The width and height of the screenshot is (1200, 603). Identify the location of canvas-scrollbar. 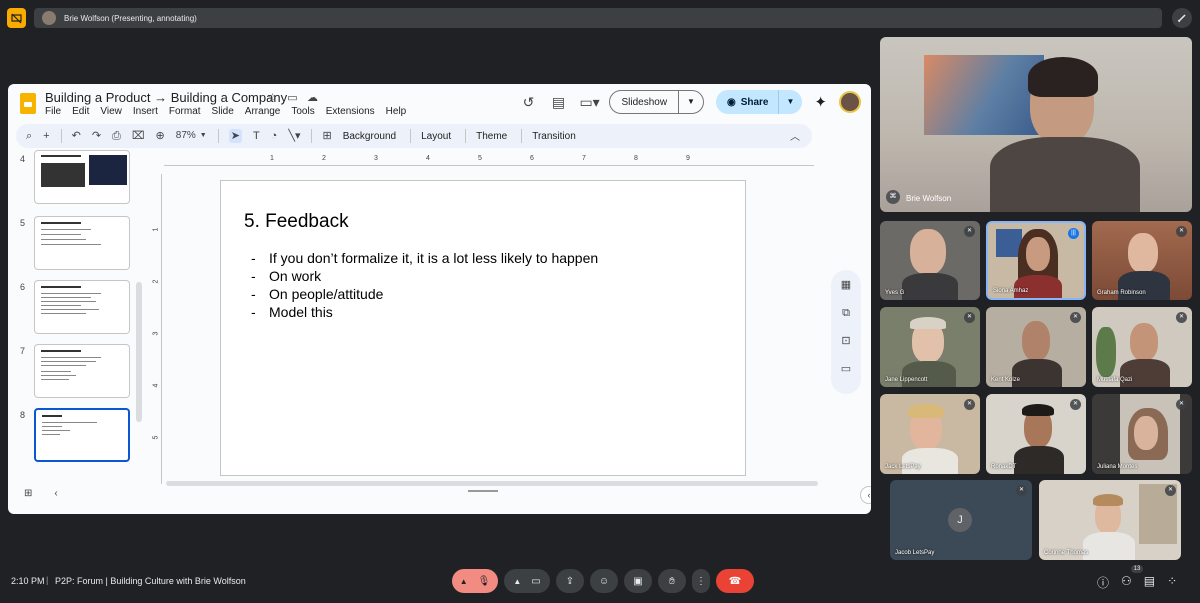
(492, 483).